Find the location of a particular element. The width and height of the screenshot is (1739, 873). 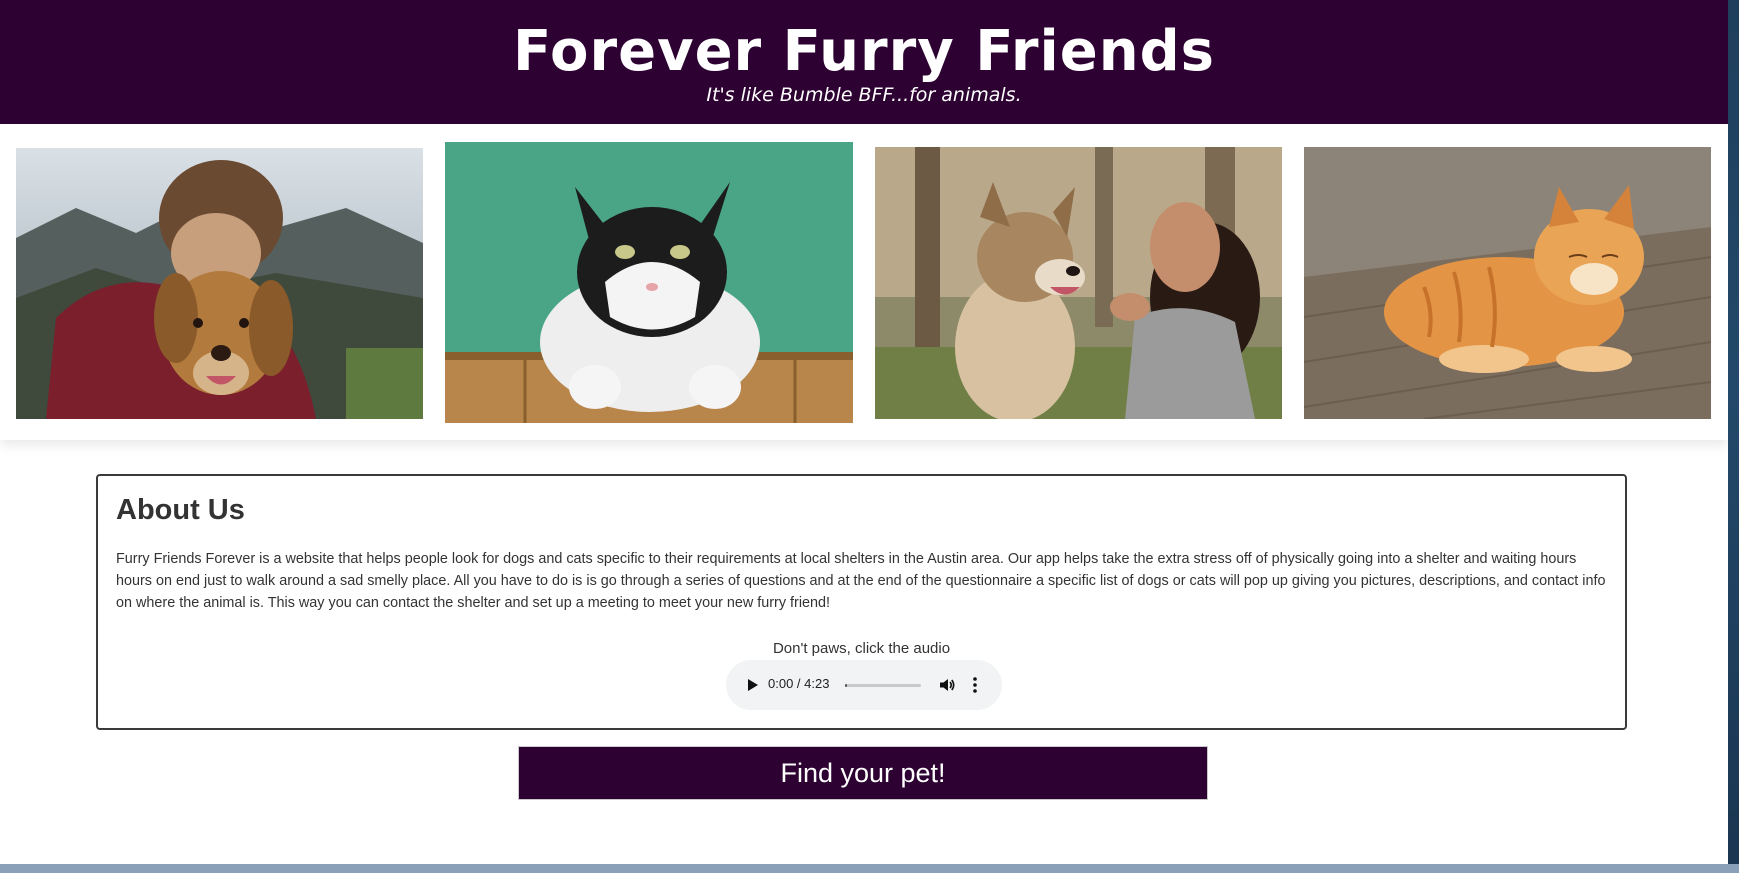

about-us-heading: About Us is located at coordinates (180, 510).